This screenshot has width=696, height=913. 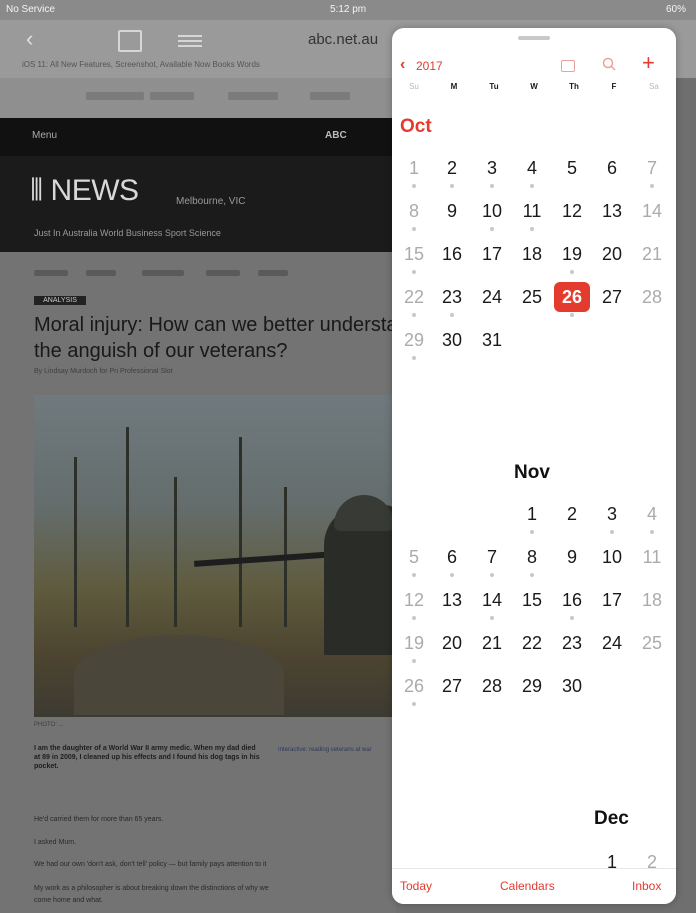 What do you see at coordinates (343, 39) in the screenshot?
I see `address-bar: abc.net.au` at bounding box center [343, 39].